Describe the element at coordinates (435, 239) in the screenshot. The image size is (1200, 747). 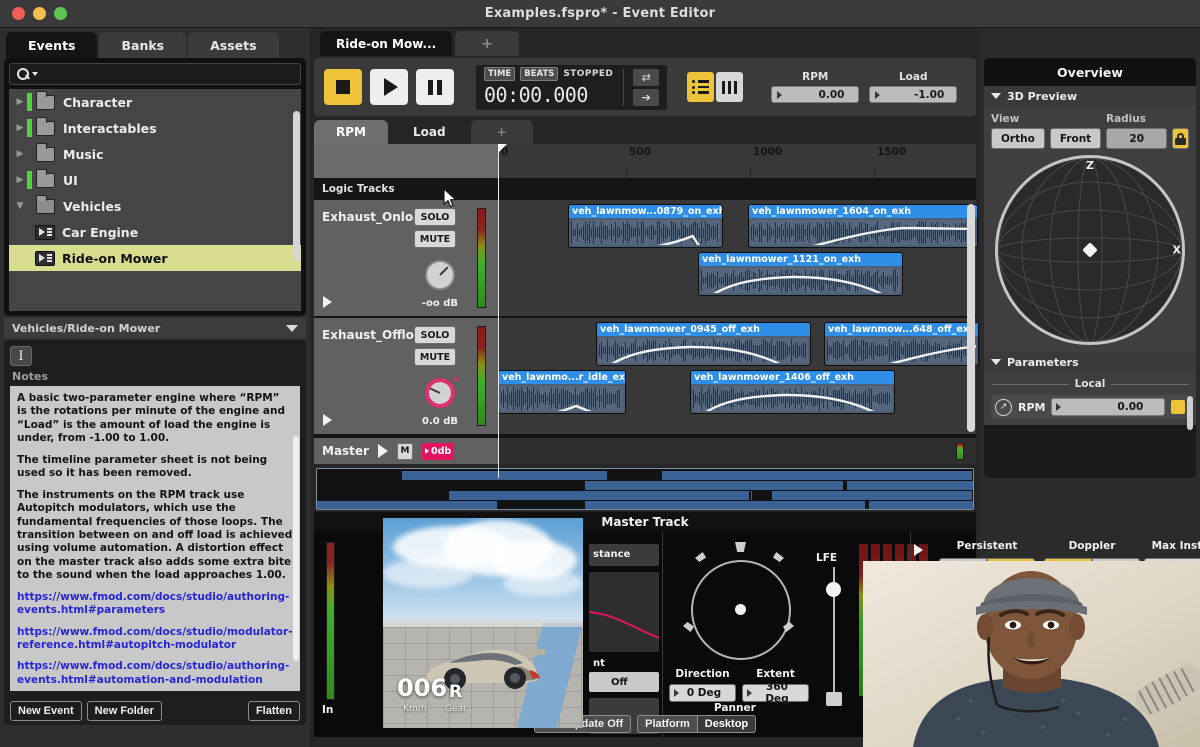
I see `mute-button: MUTE` at that location.